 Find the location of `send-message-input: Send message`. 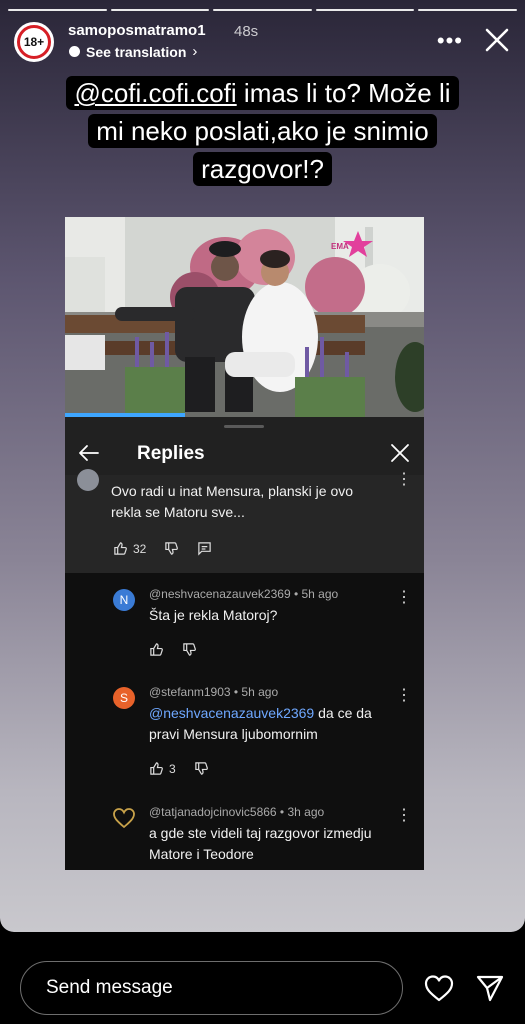

send-message-input: Send message is located at coordinates (211, 988).